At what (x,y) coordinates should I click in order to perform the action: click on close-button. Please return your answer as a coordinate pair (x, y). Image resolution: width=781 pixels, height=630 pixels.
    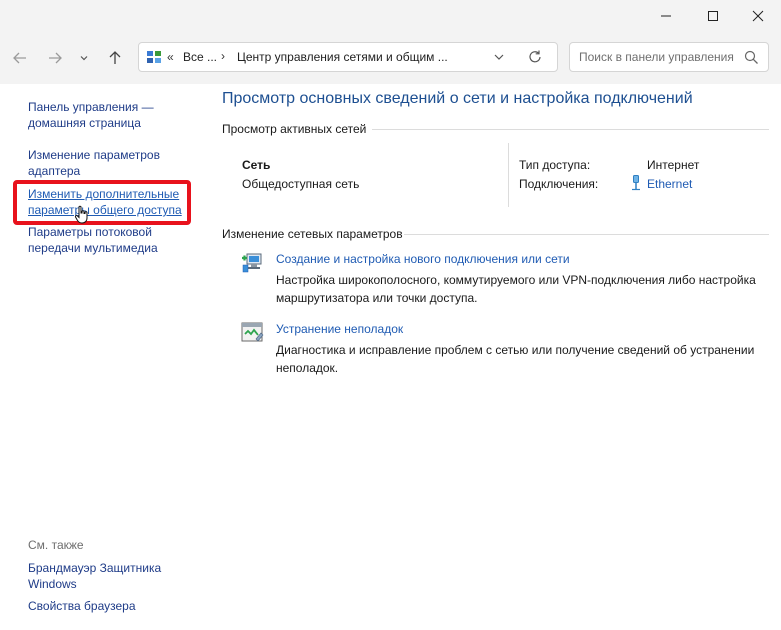
    Looking at the image, I should click on (758, 16).